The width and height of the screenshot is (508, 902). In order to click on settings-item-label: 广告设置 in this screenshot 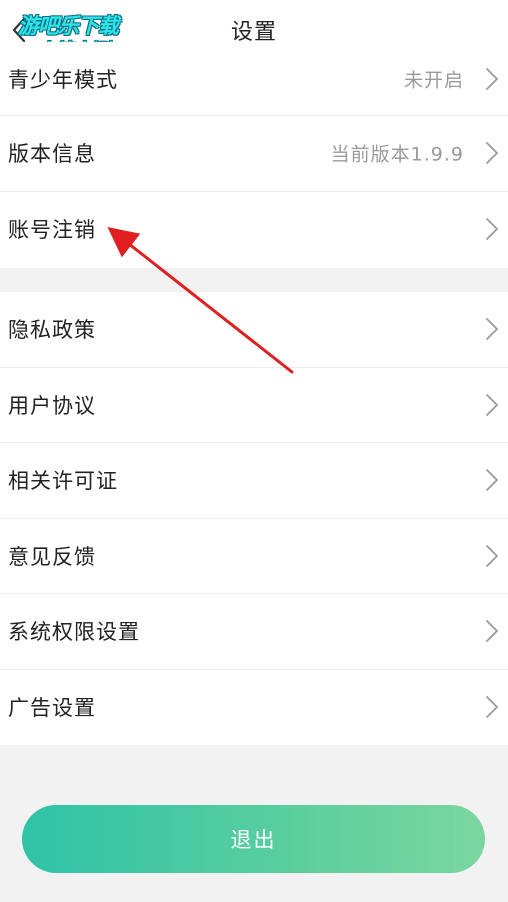, I will do `click(52, 708)`.